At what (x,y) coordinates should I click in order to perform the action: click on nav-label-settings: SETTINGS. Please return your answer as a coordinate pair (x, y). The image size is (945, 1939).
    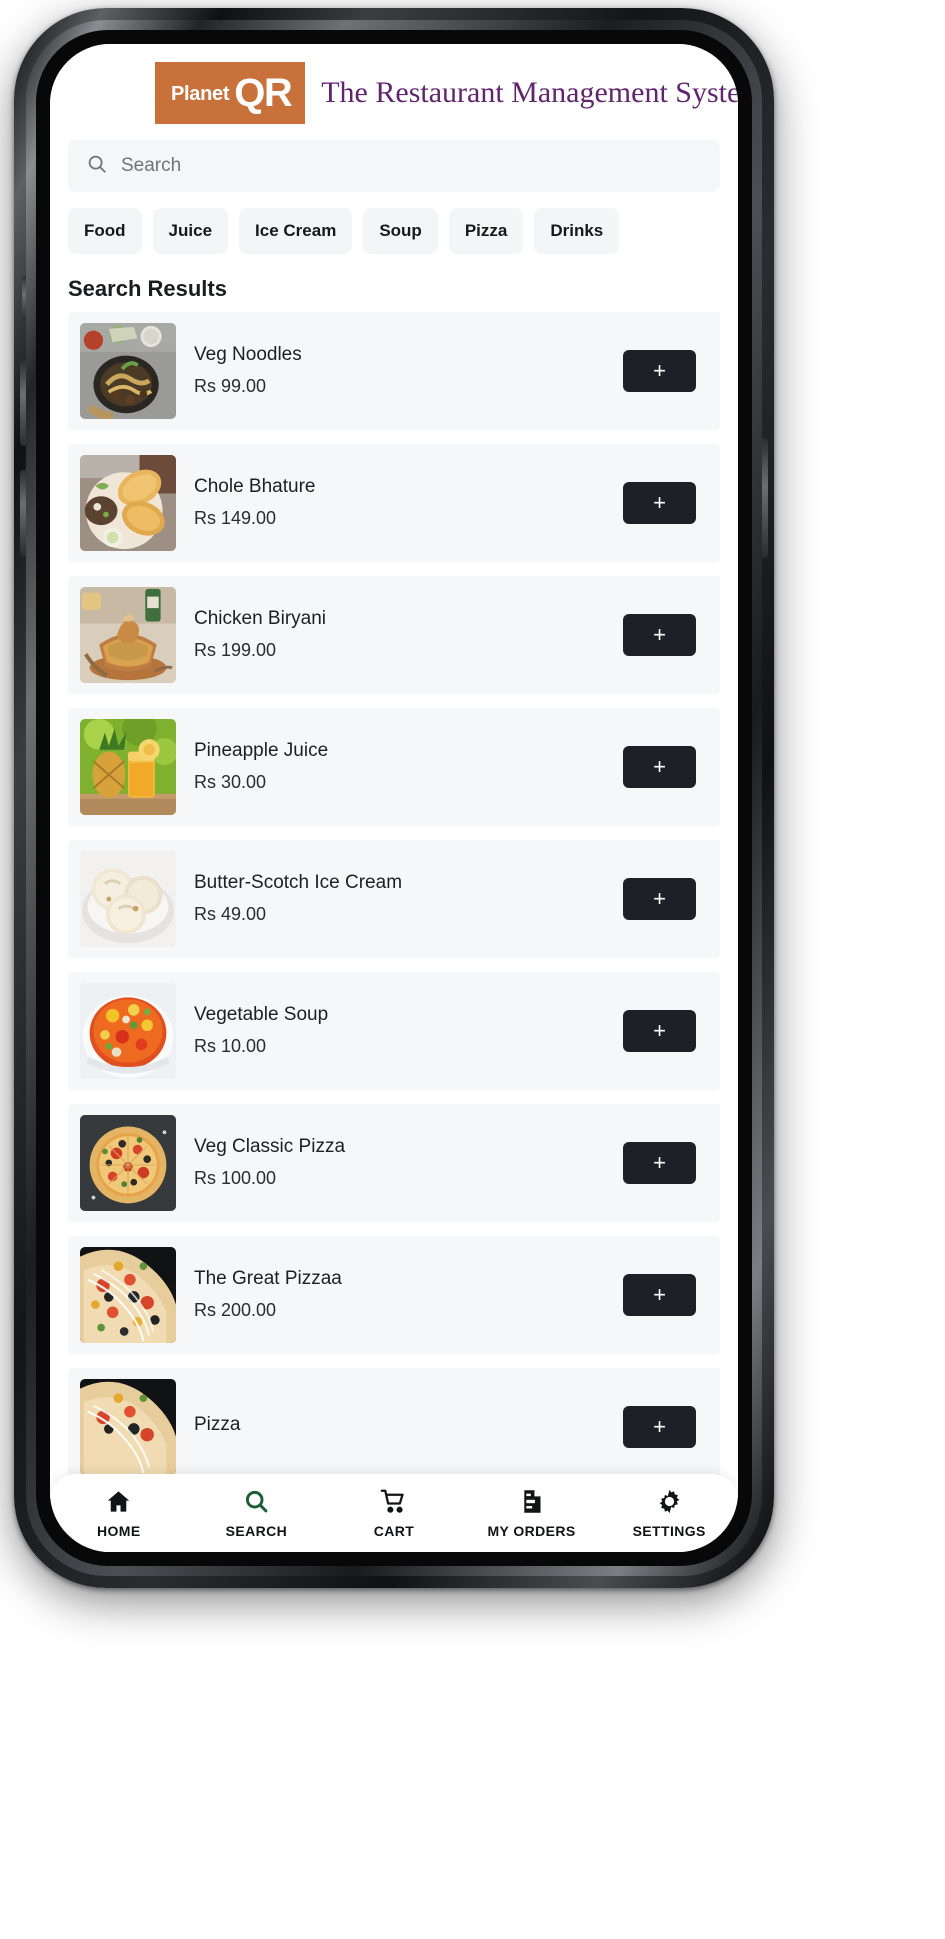
    Looking at the image, I should click on (669, 1530).